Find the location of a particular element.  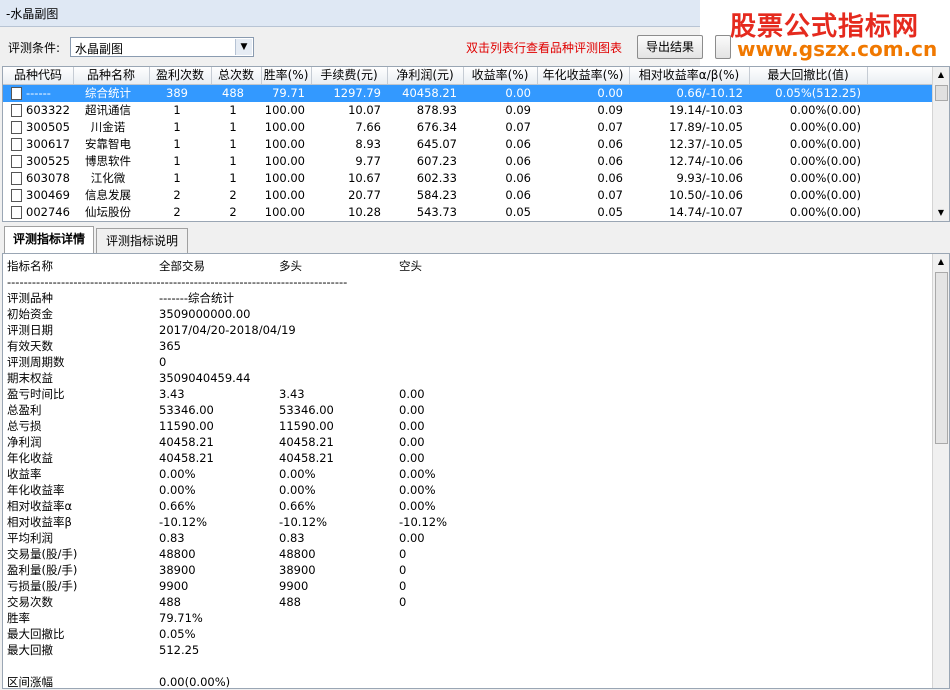

table-cell: 100.00 is located at coordinates (284, 178).